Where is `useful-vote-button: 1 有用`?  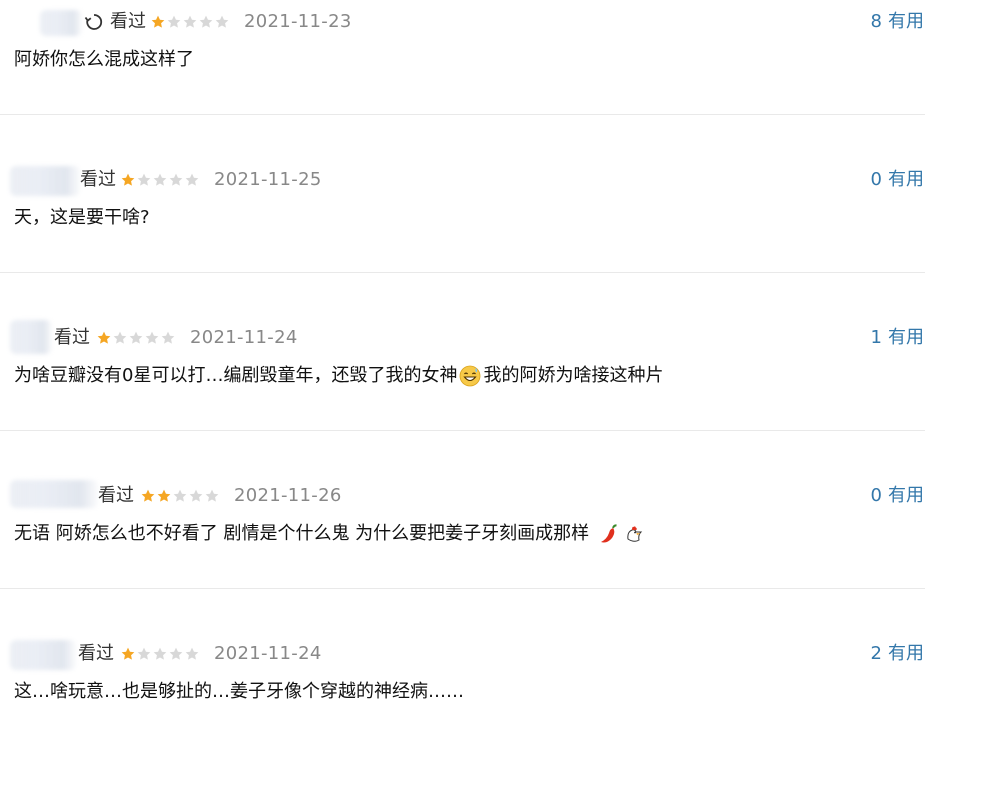 useful-vote-button: 1 有用 is located at coordinates (897, 338).